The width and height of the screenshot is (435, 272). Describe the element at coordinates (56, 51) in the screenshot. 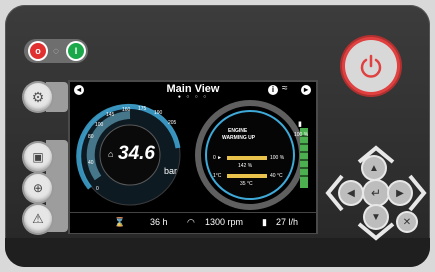

I see `standby-indicator-icon: ◌` at that location.